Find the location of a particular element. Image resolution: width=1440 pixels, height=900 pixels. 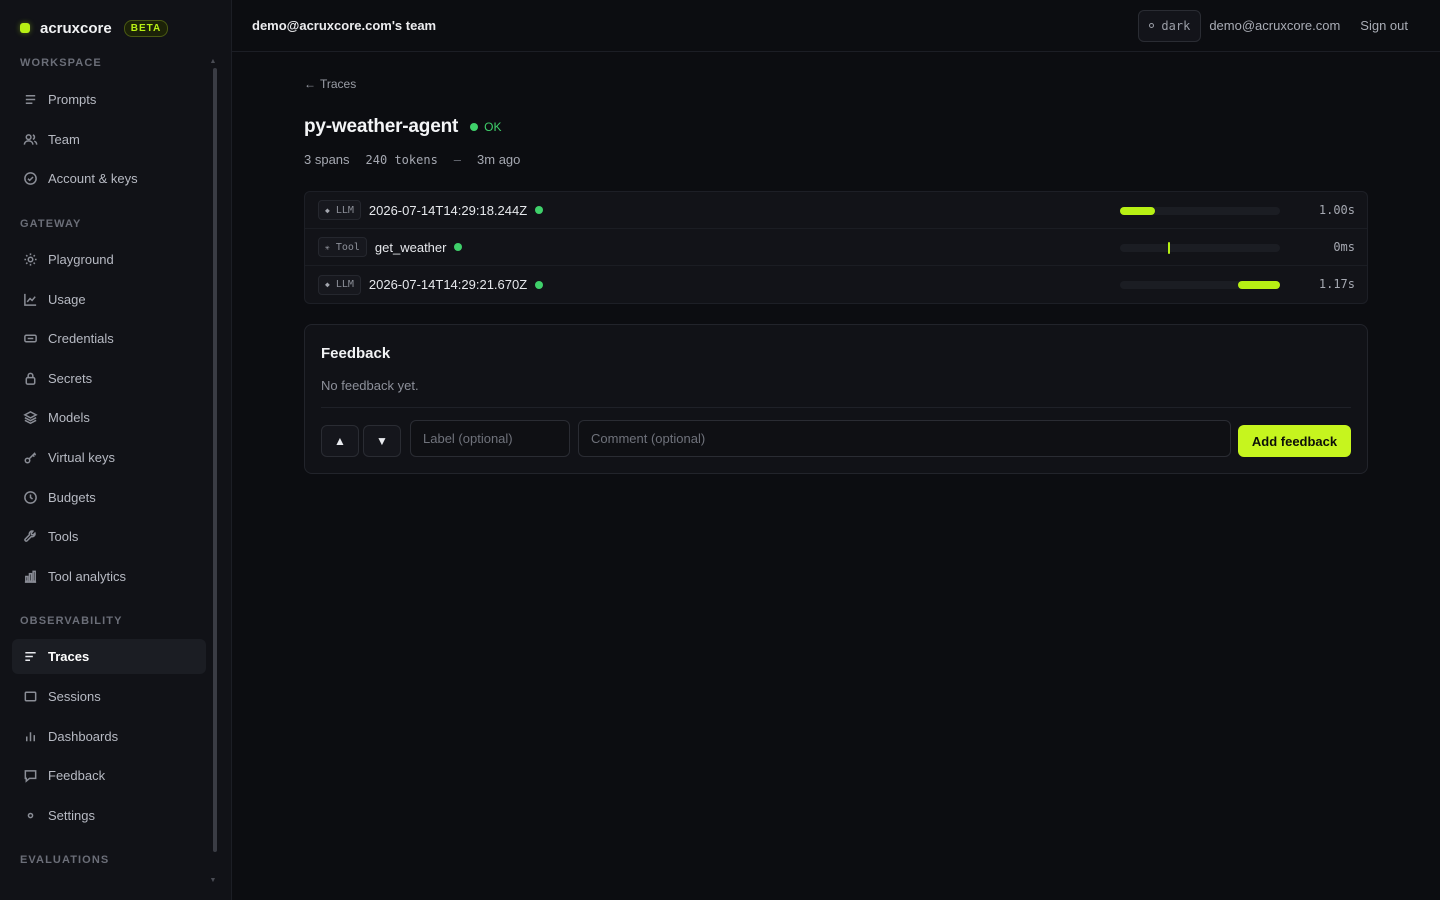

sidebar-item-label: Dashboards is located at coordinates (83, 736).